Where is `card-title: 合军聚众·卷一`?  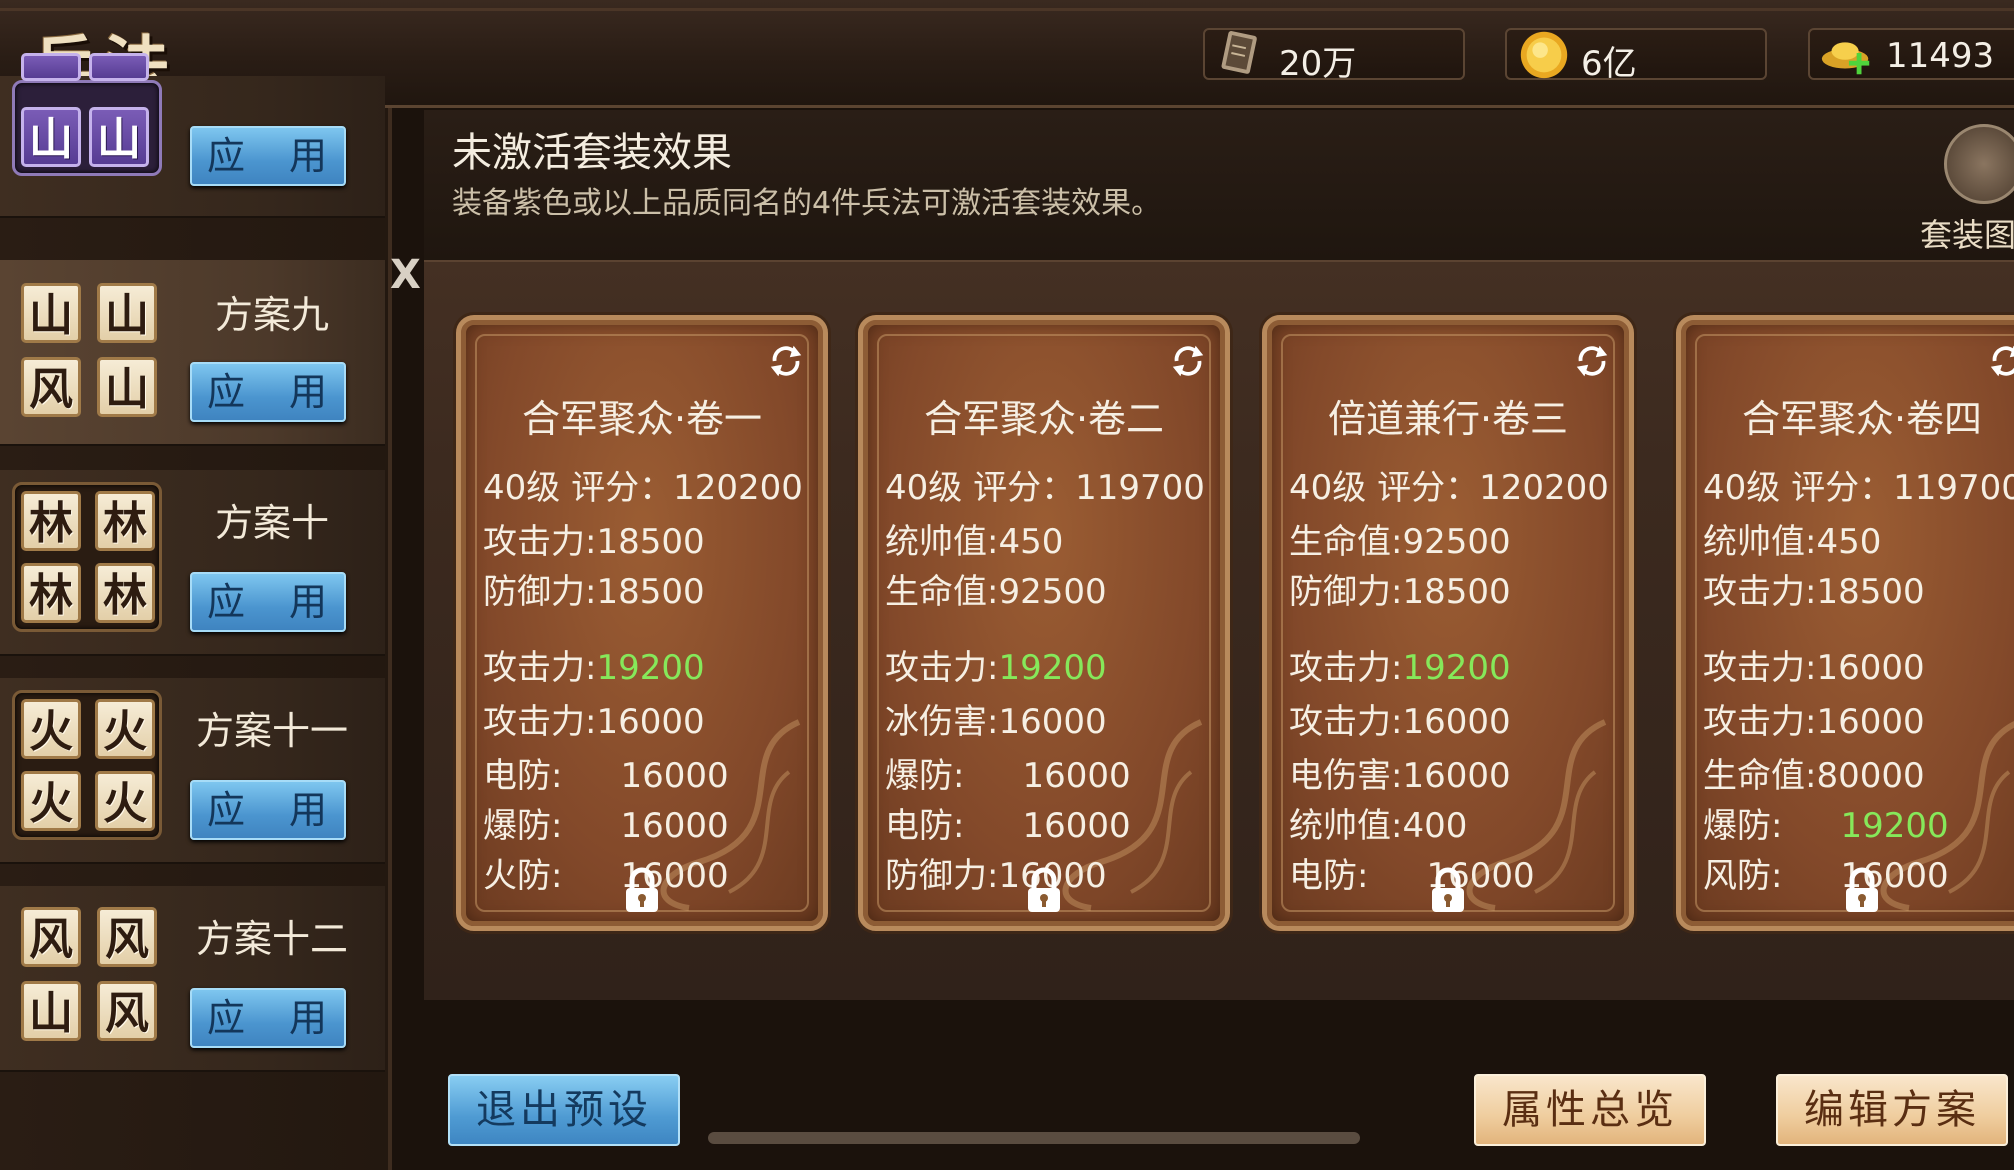 card-title: 合军聚众·卷一 is located at coordinates (642, 419).